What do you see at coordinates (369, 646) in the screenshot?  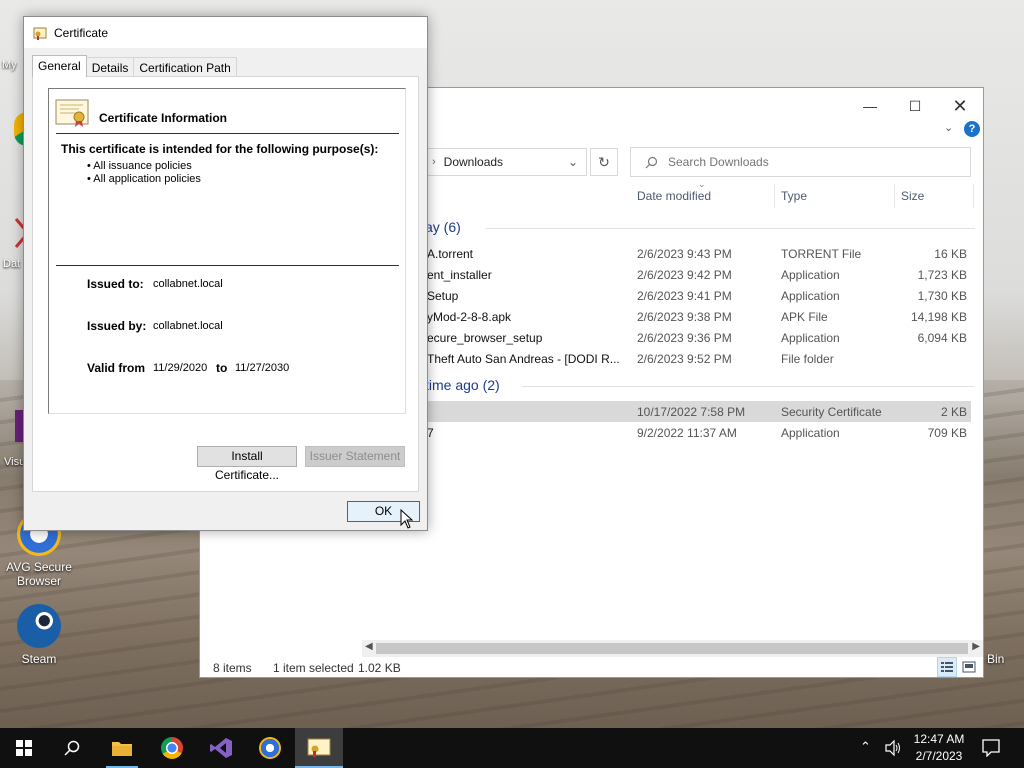 I see `scroll-left-icon: ◀` at bounding box center [369, 646].